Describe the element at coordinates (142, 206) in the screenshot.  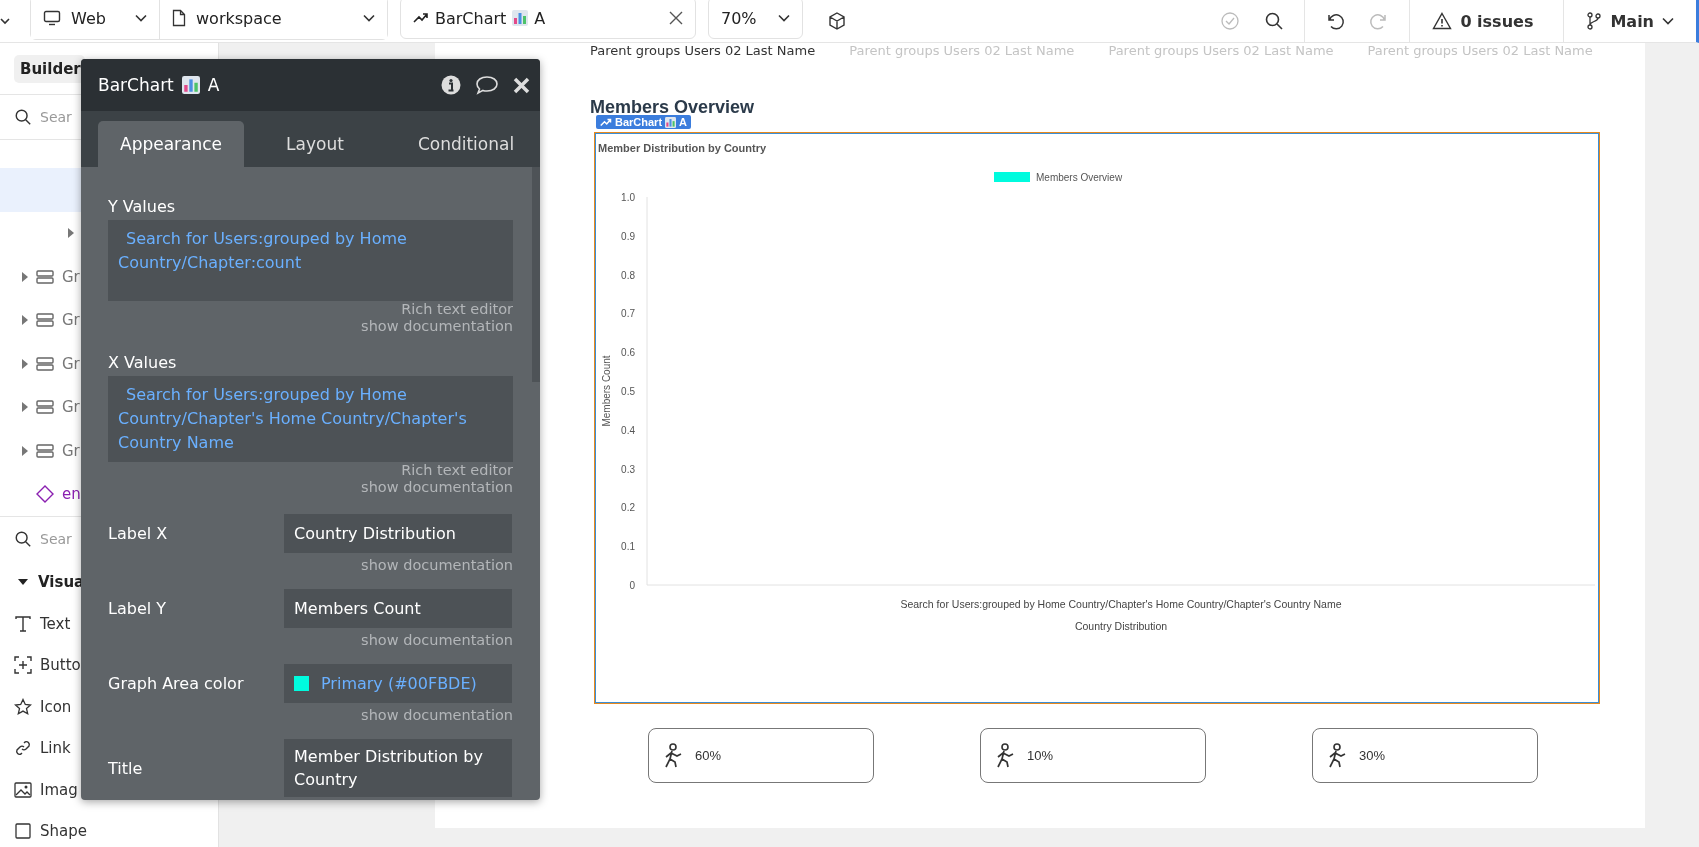
I see `property-label: Y Values` at that location.